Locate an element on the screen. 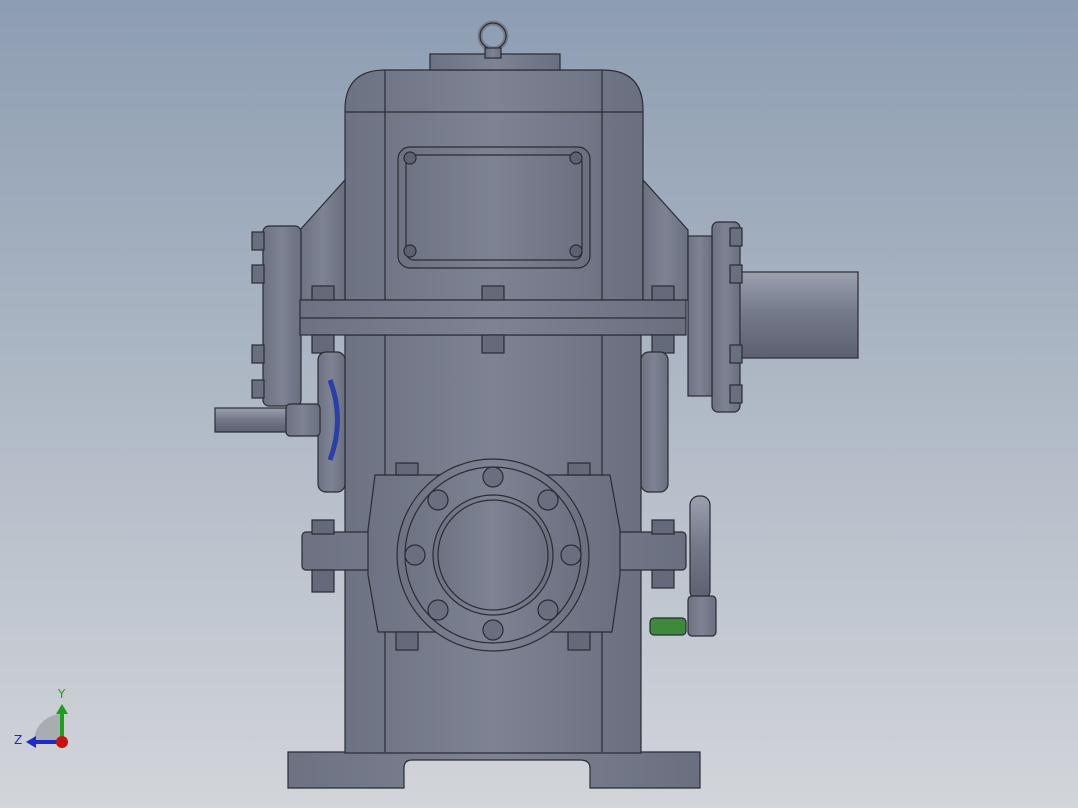 This screenshot has height=808, width=1078. right-side-flange is located at coordinates (726, 317).